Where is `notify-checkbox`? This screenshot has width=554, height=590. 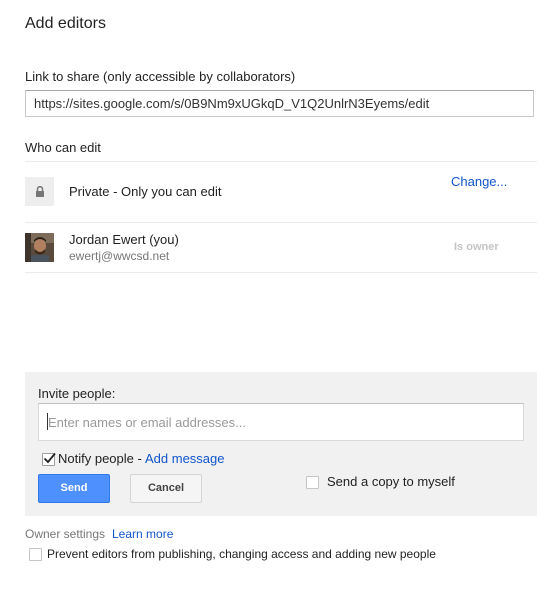
notify-checkbox is located at coordinates (49, 459).